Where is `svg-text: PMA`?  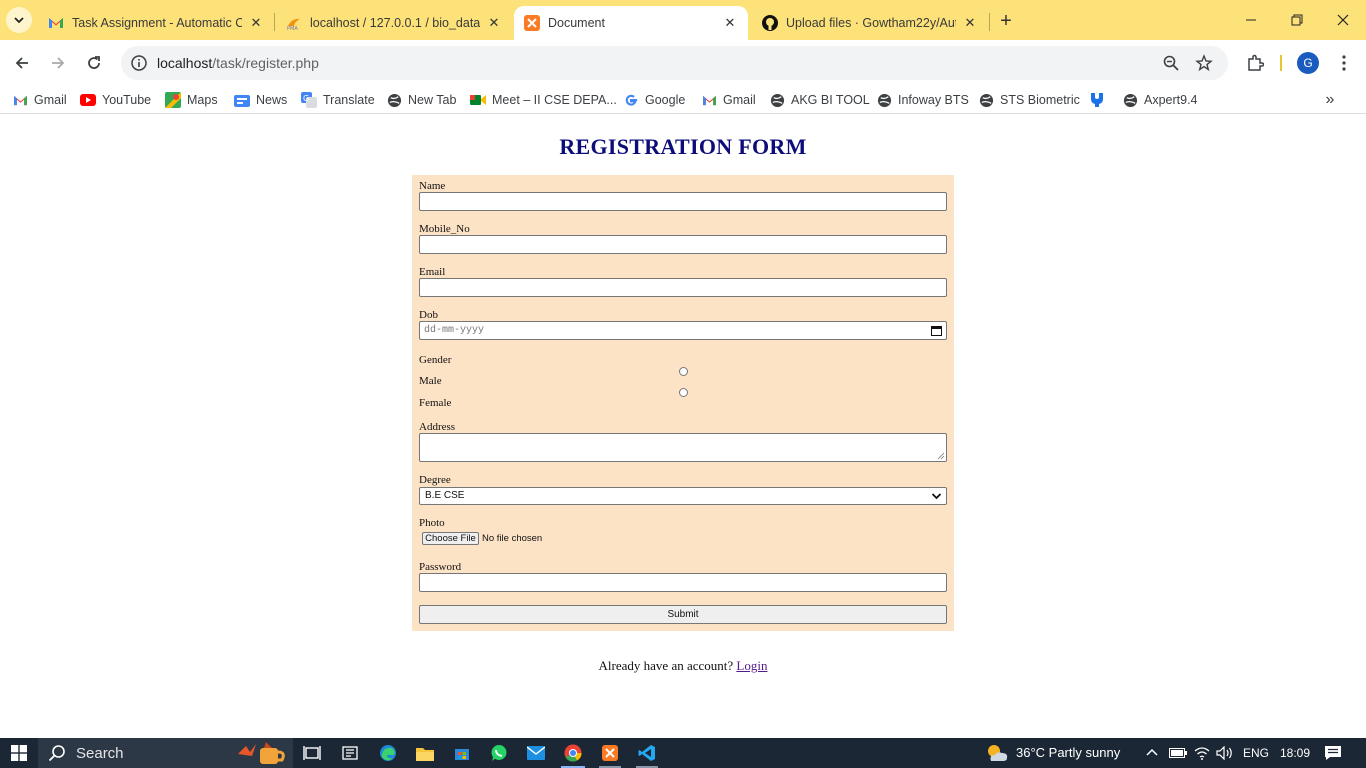
svg-text: PMA is located at coordinates (292, 28).